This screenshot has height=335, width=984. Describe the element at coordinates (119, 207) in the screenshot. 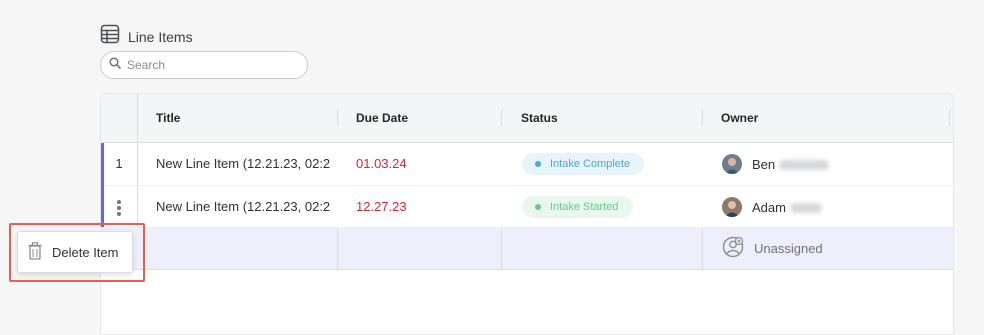

I see `row-drag-handle-icon` at that location.